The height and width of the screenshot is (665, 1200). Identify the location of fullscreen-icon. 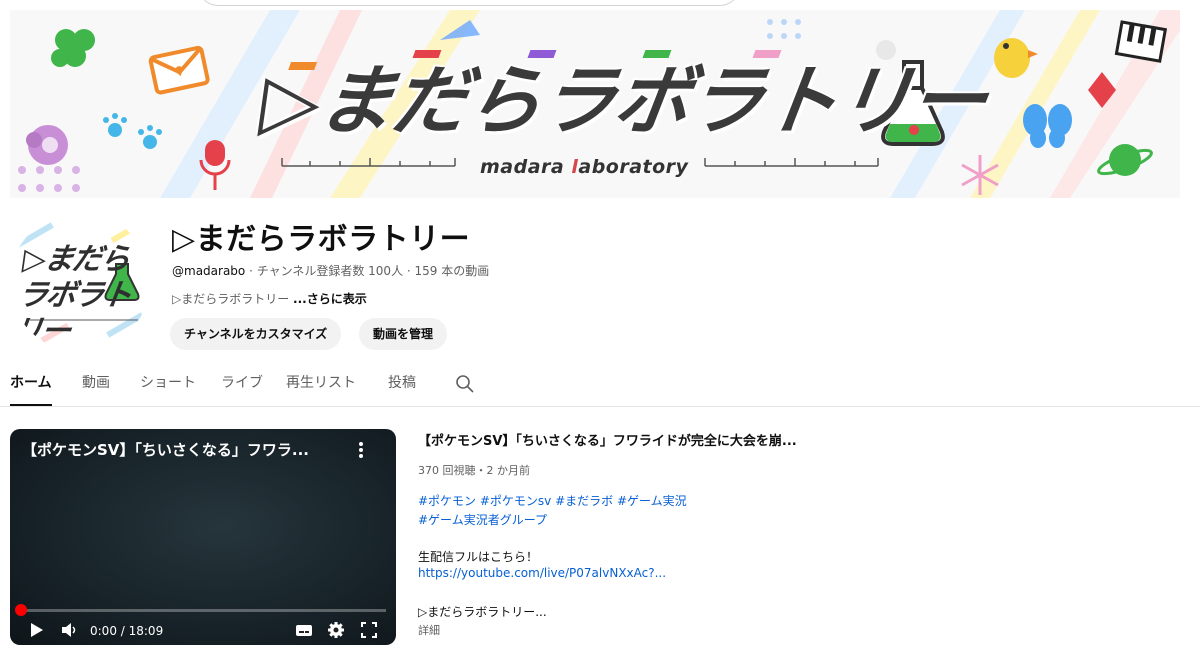
(369, 632).